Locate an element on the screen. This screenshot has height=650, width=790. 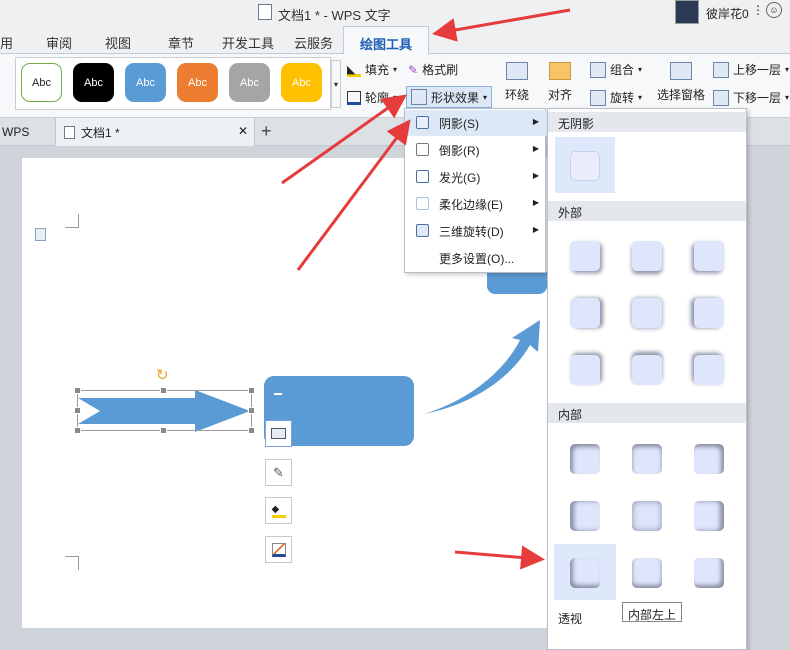
section-outer: 外部 is located at coordinates (647, 211).